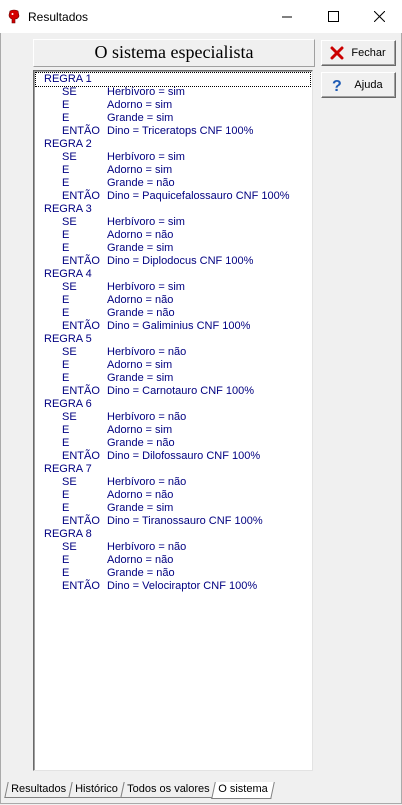 The width and height of the screenshot is (402, 805). I want to click on maximize-icon, so click(333, 16).